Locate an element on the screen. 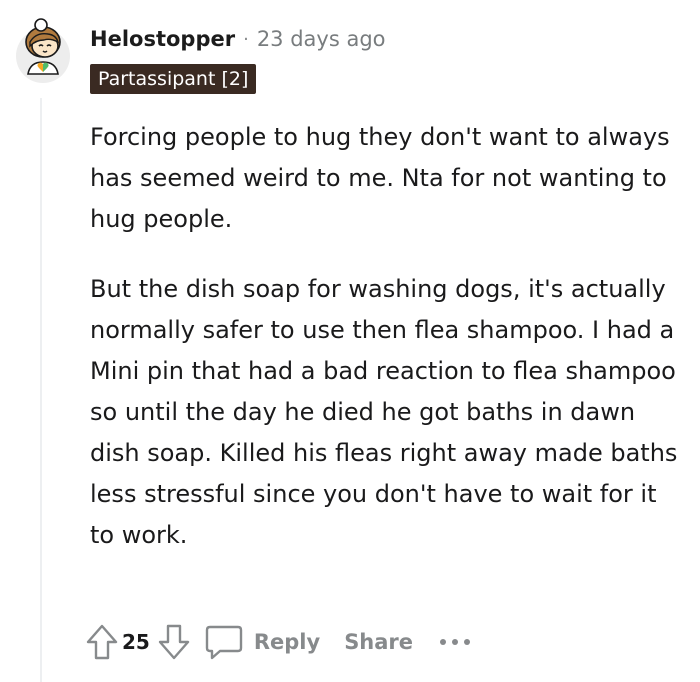 This screenshot has width=700, height=682. thread-line is located at coordinates (41, 390).